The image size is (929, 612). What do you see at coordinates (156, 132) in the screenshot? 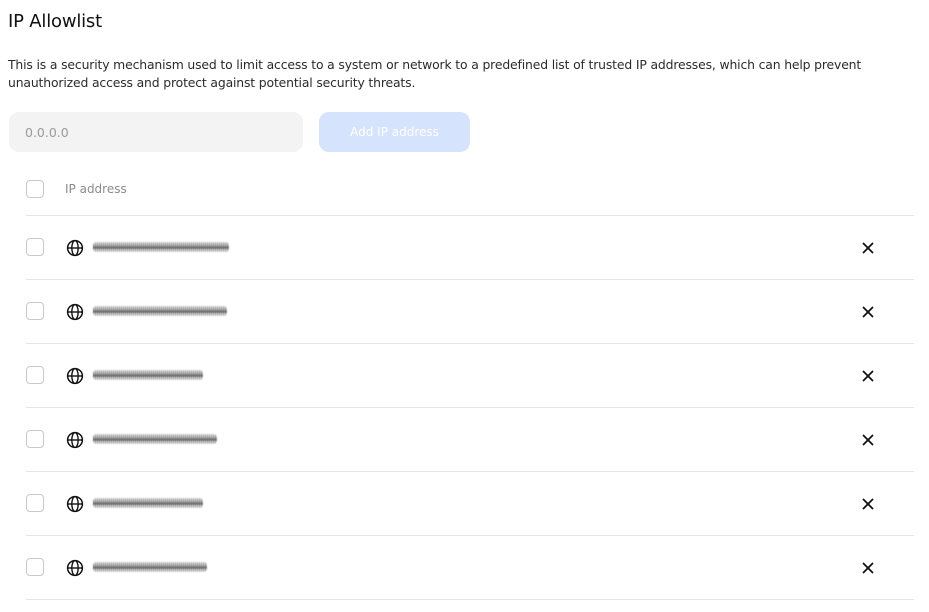
I see `ip-address-input` at bounding box center [156, 132].